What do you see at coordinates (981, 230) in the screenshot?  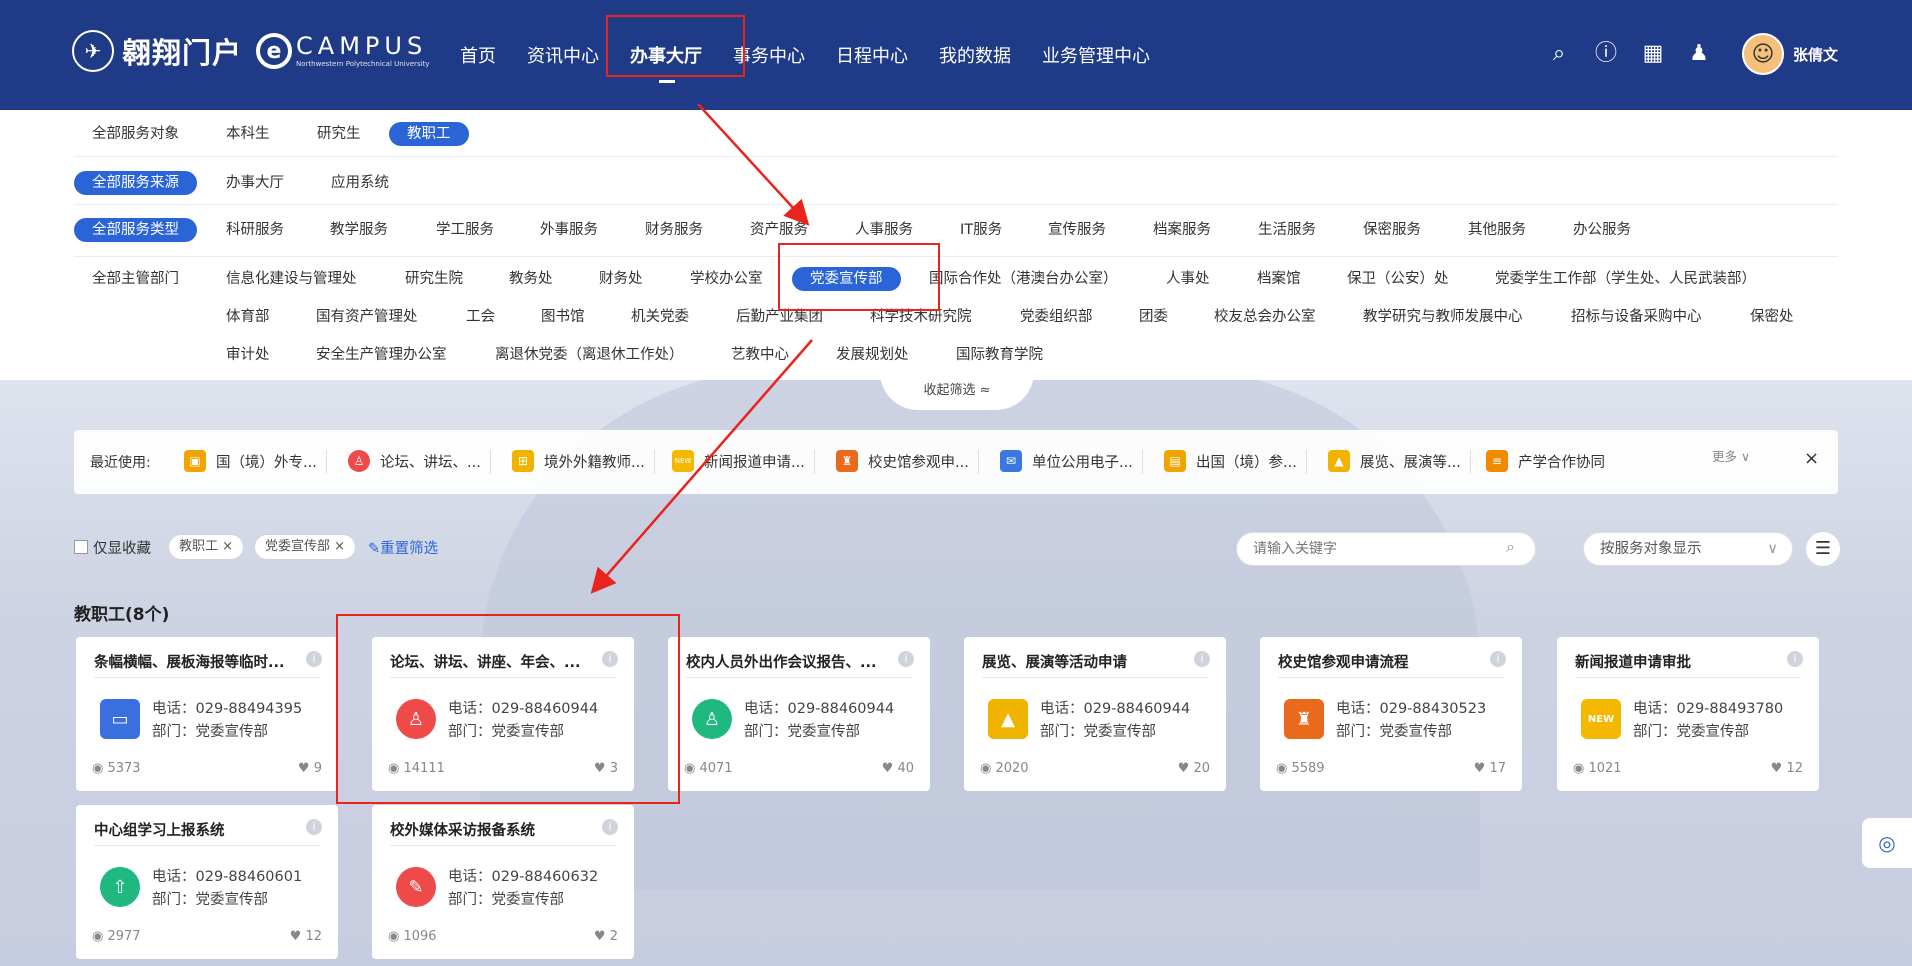 I see `filter-type-it: IT服务` at bounding box center [981, 230].